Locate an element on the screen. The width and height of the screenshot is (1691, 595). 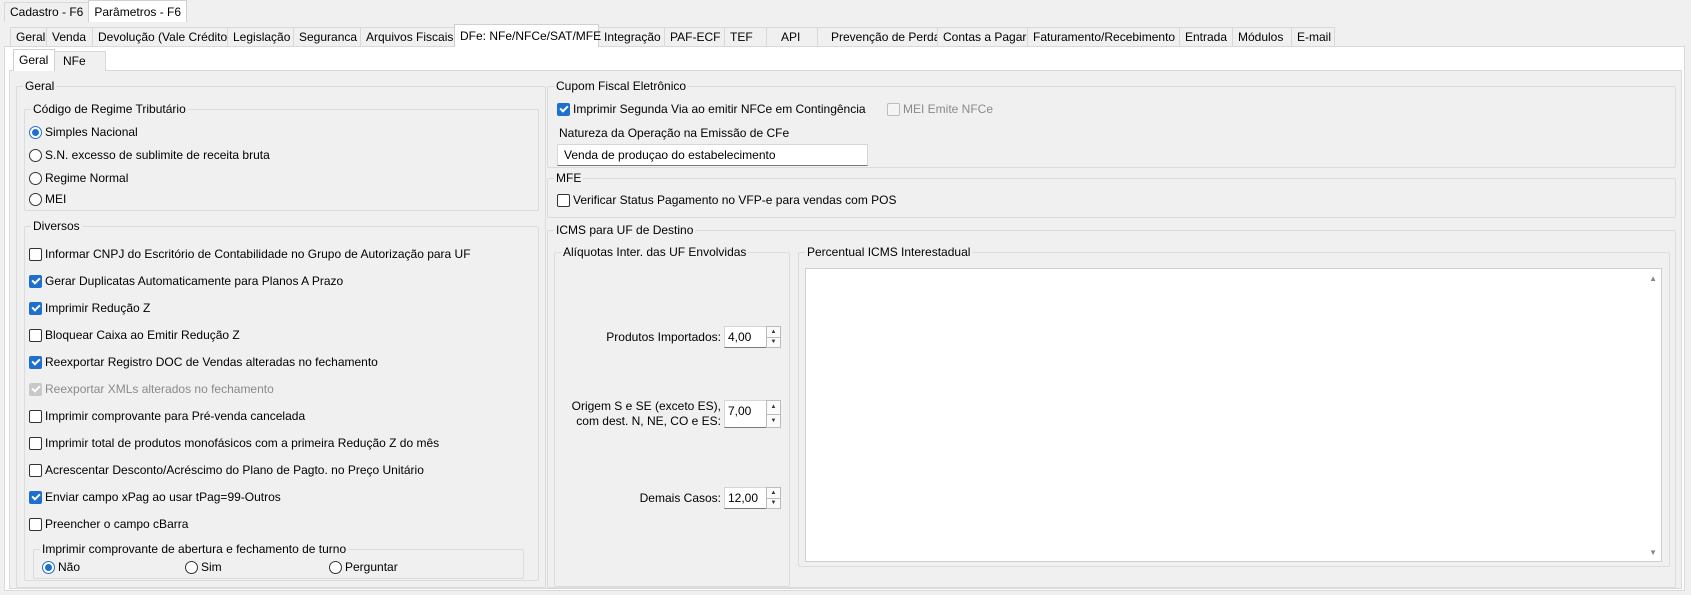
demais-casos-input: 12,00 is located at coordinates (745, 498).